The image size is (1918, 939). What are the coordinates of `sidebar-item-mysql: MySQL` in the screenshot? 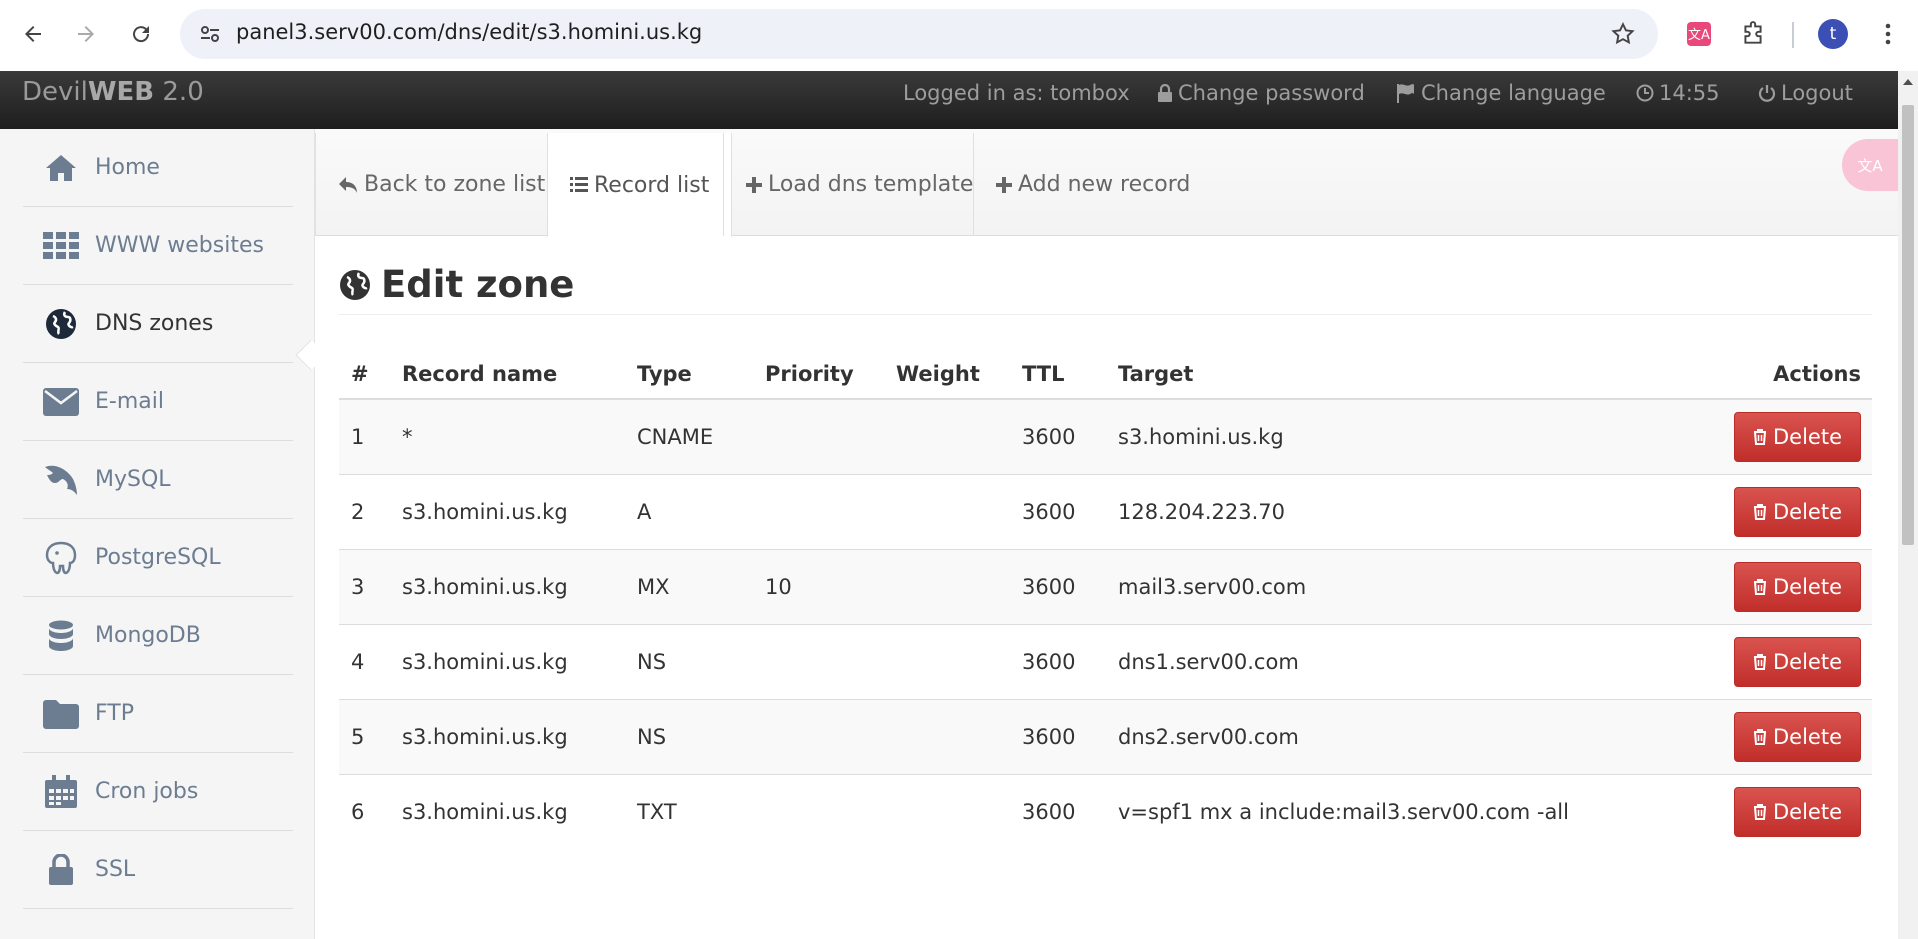 It's located at (158, 480).